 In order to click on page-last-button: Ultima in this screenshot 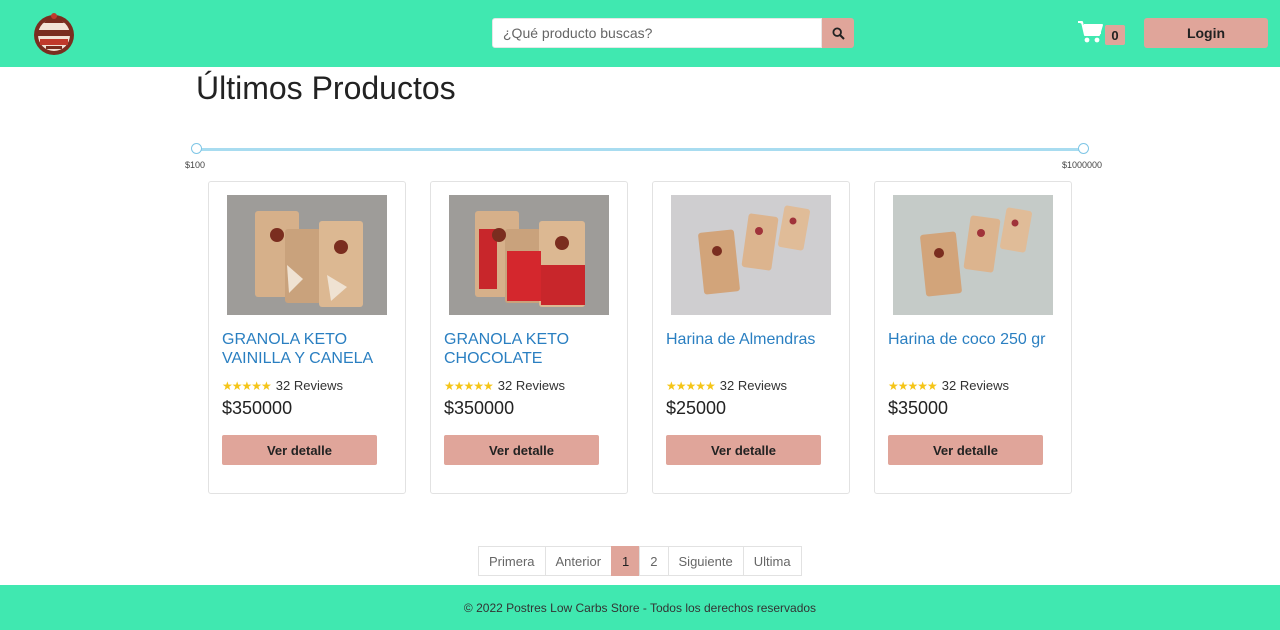, I will do `click(772, 561)`.